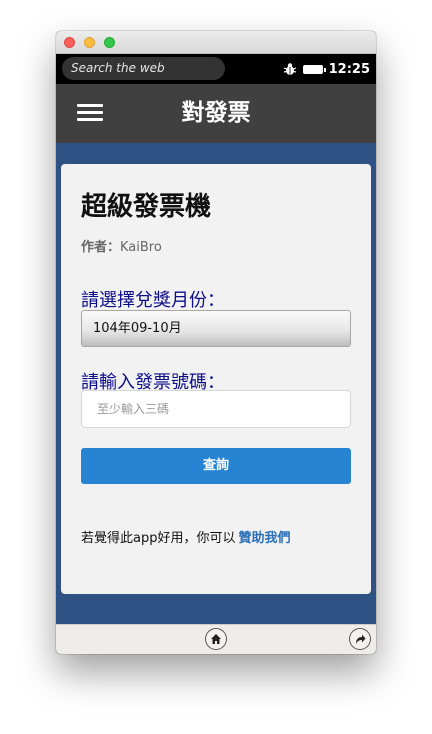 Image resolution: width=432 pixels, height=734 pixels. I want to click on status-time: 12:25, so click(349, 69).